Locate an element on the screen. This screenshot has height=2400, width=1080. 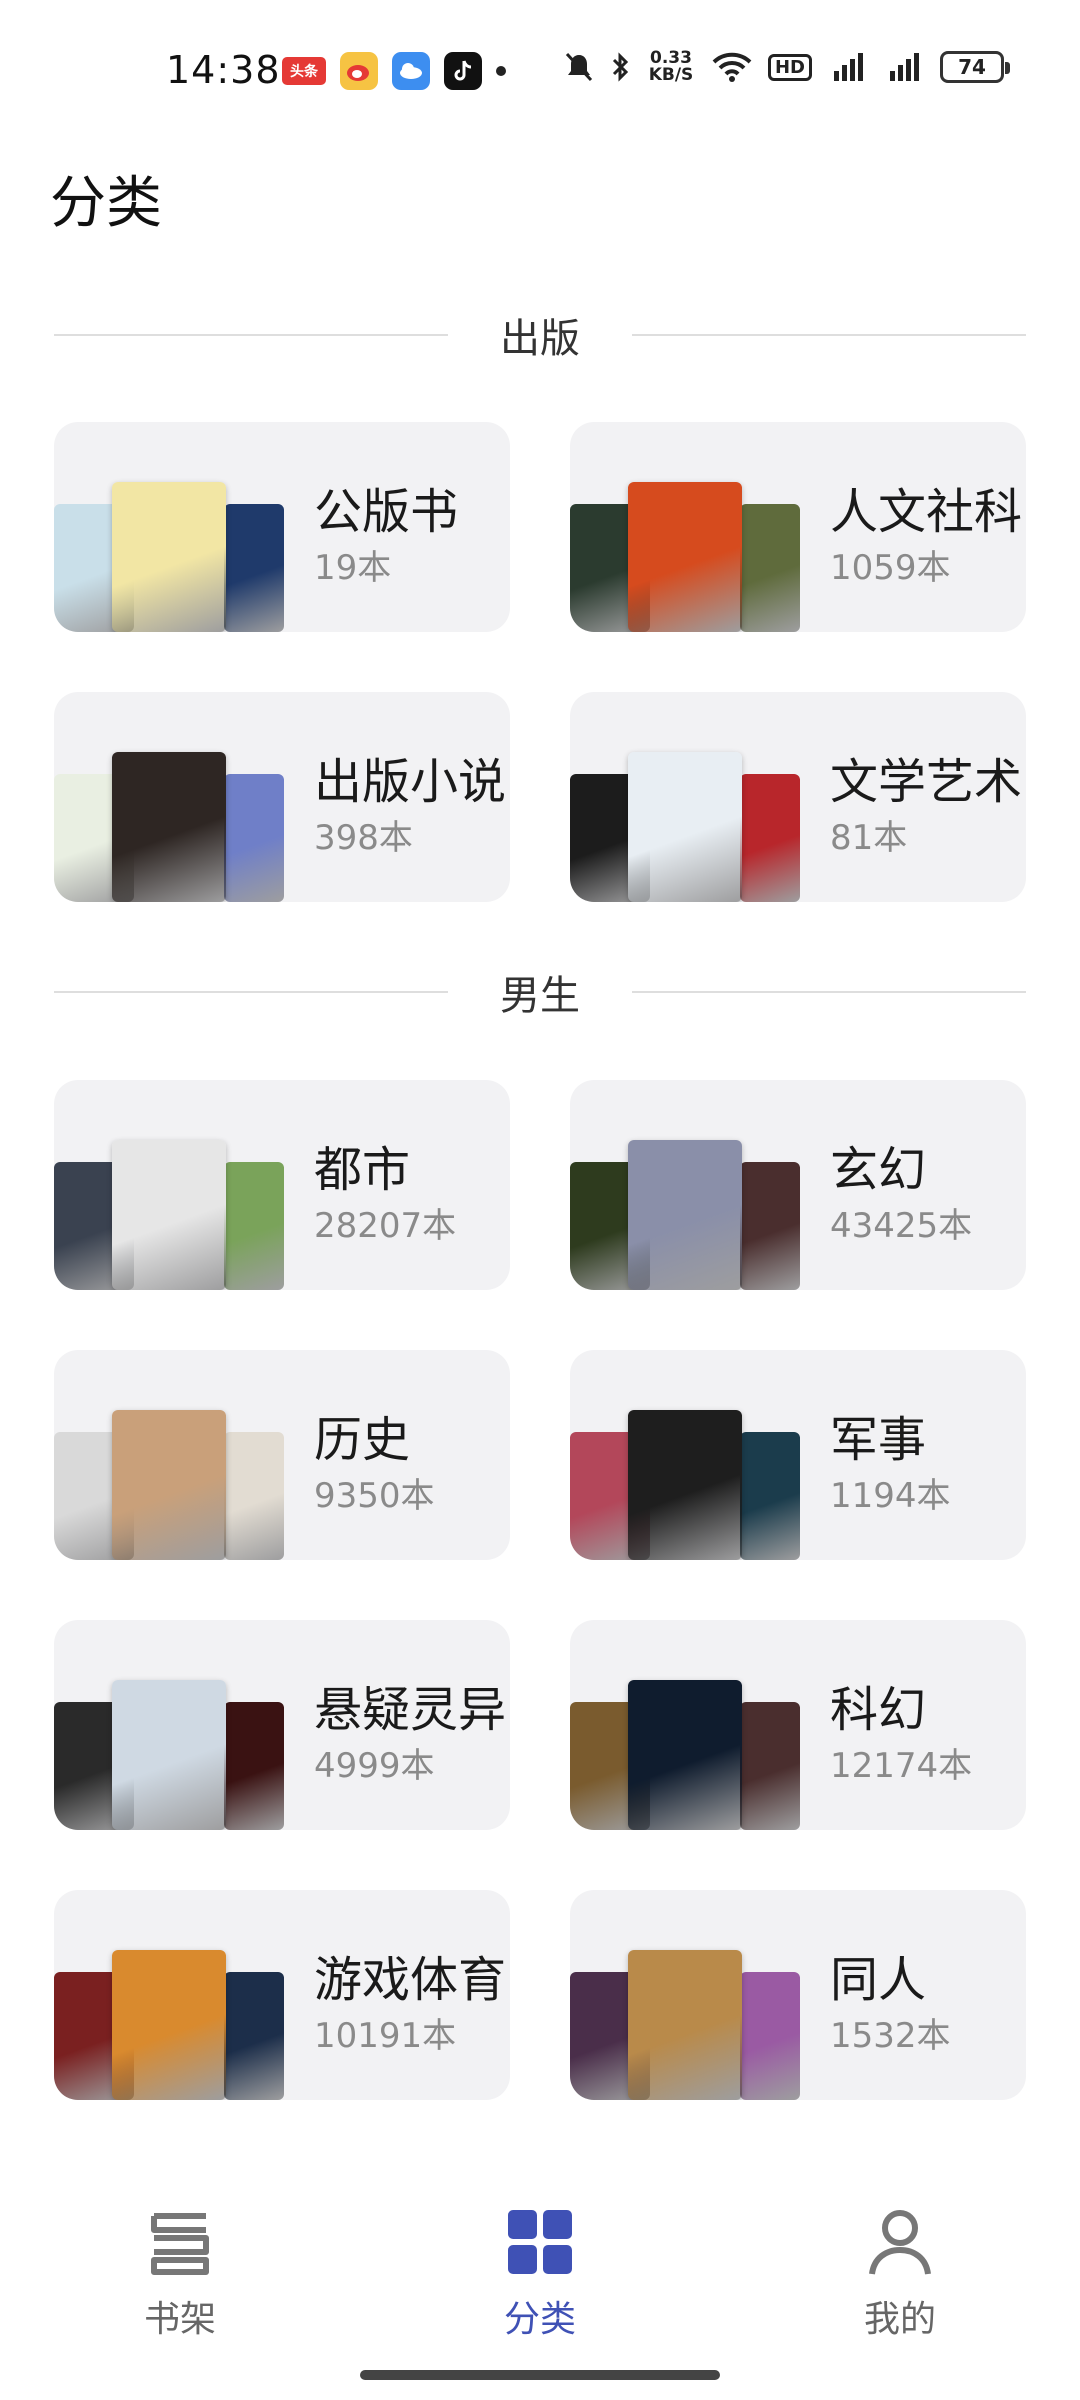
category-name: 同人 is located at coordinates (878, 1980).